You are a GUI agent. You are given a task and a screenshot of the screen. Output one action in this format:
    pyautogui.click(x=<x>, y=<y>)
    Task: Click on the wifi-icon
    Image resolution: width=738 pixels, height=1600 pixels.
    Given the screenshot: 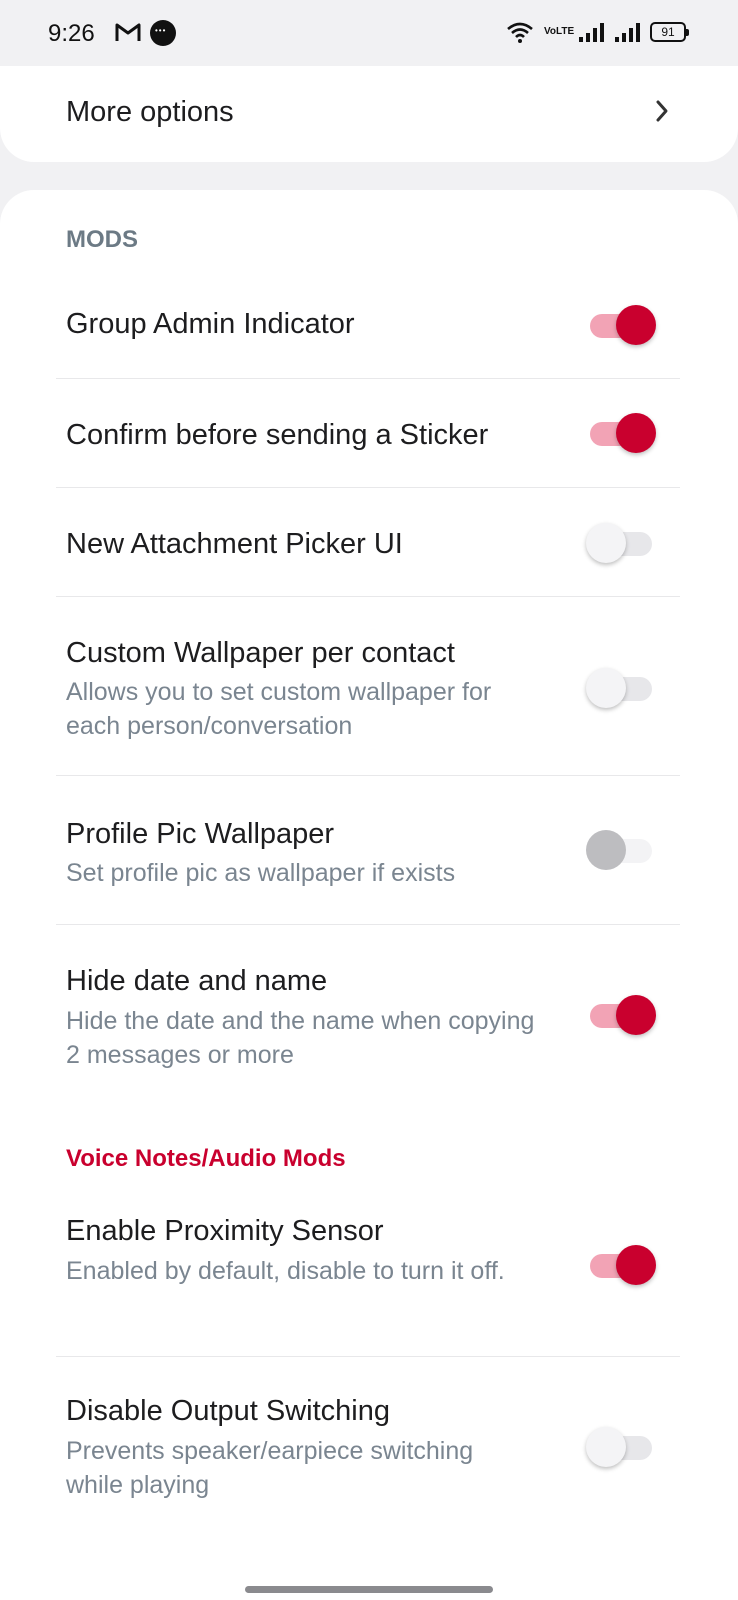 What is the action you would take?
    pyautogui.click(x=520, y=32)
    